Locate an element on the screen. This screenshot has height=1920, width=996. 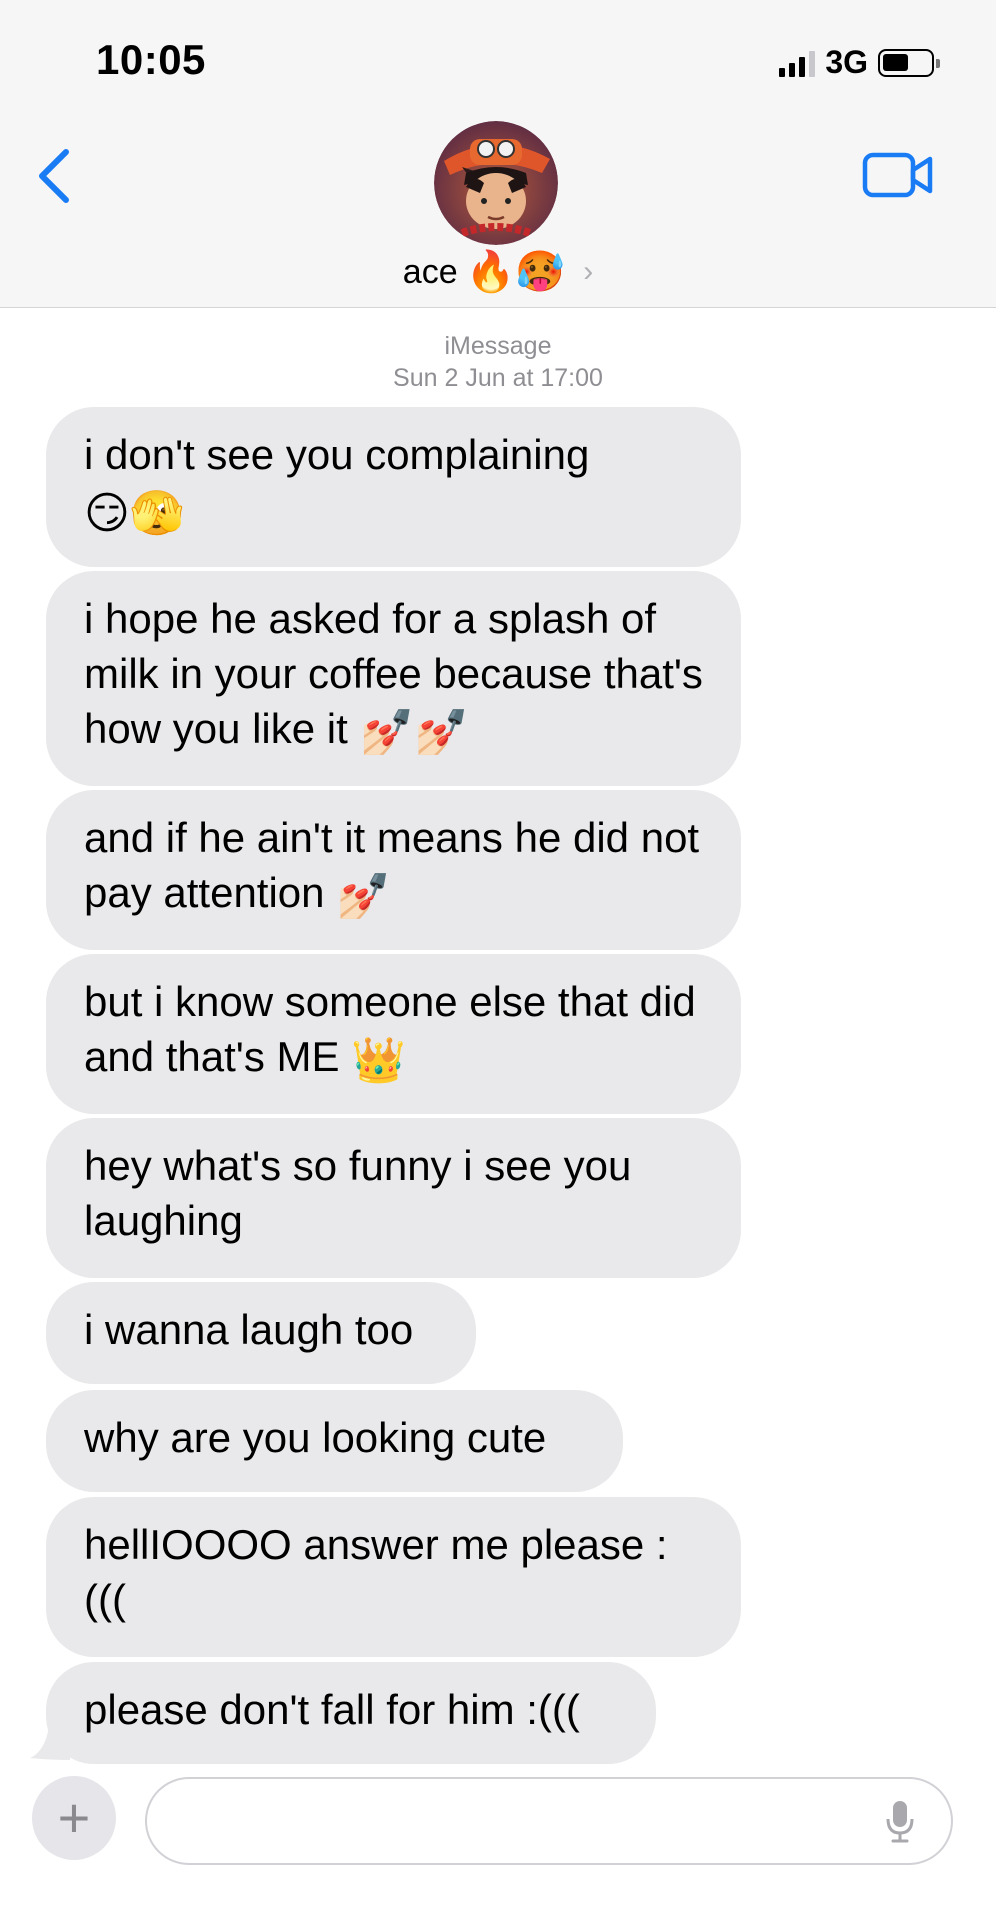
video-camera-icon is located at coordinates (898, 175).